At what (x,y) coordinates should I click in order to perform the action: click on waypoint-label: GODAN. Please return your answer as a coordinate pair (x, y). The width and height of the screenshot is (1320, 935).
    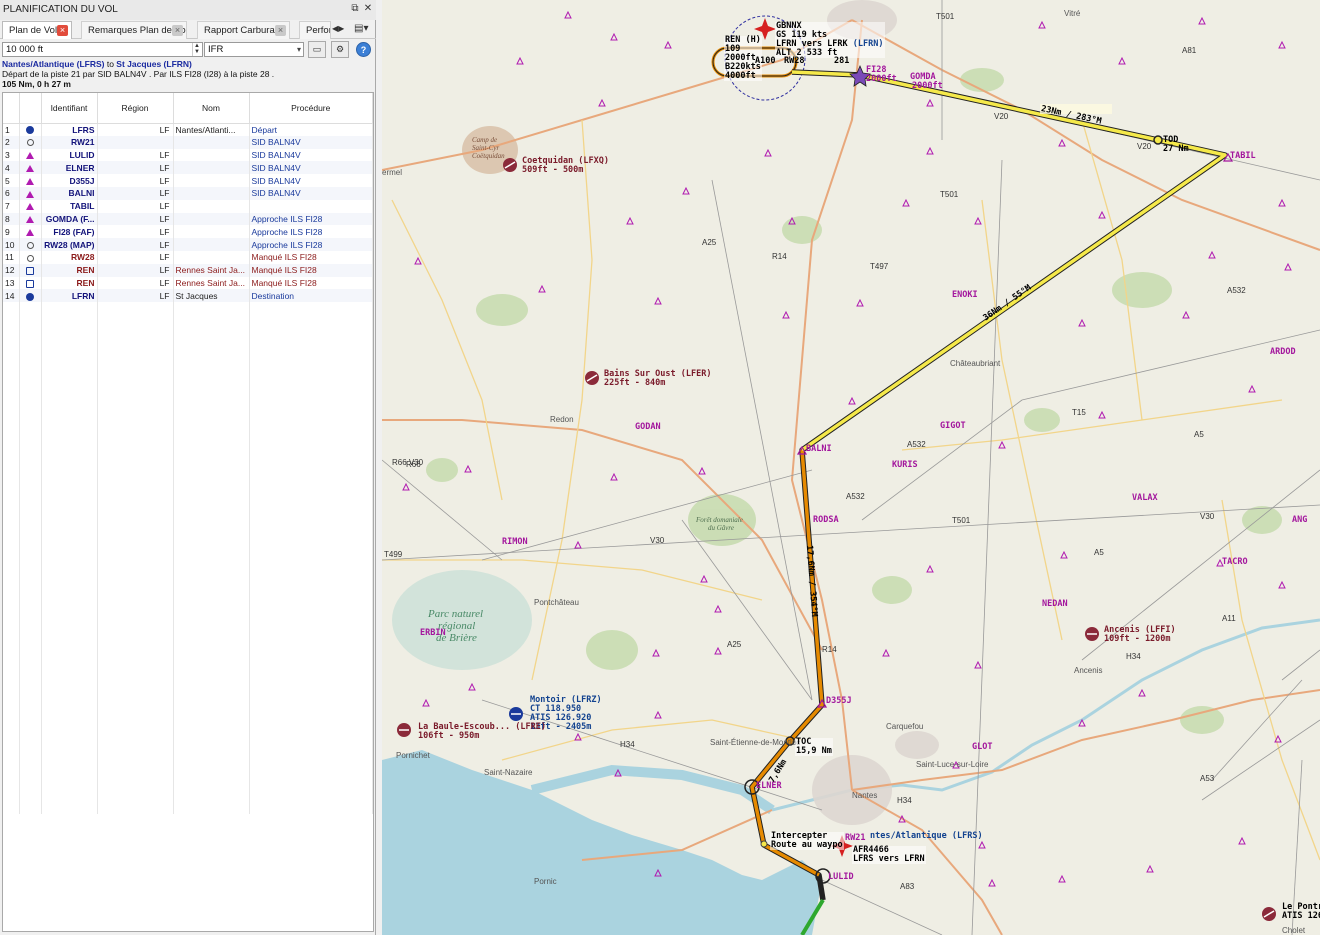
    Looking at the image, I should click on (648, 427).